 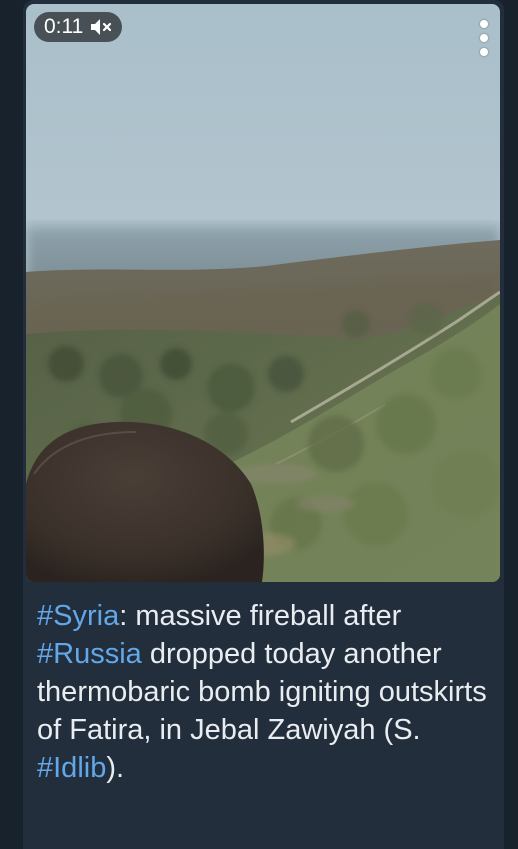 I want to click on caption-text: )., so click(x=115, y=768).